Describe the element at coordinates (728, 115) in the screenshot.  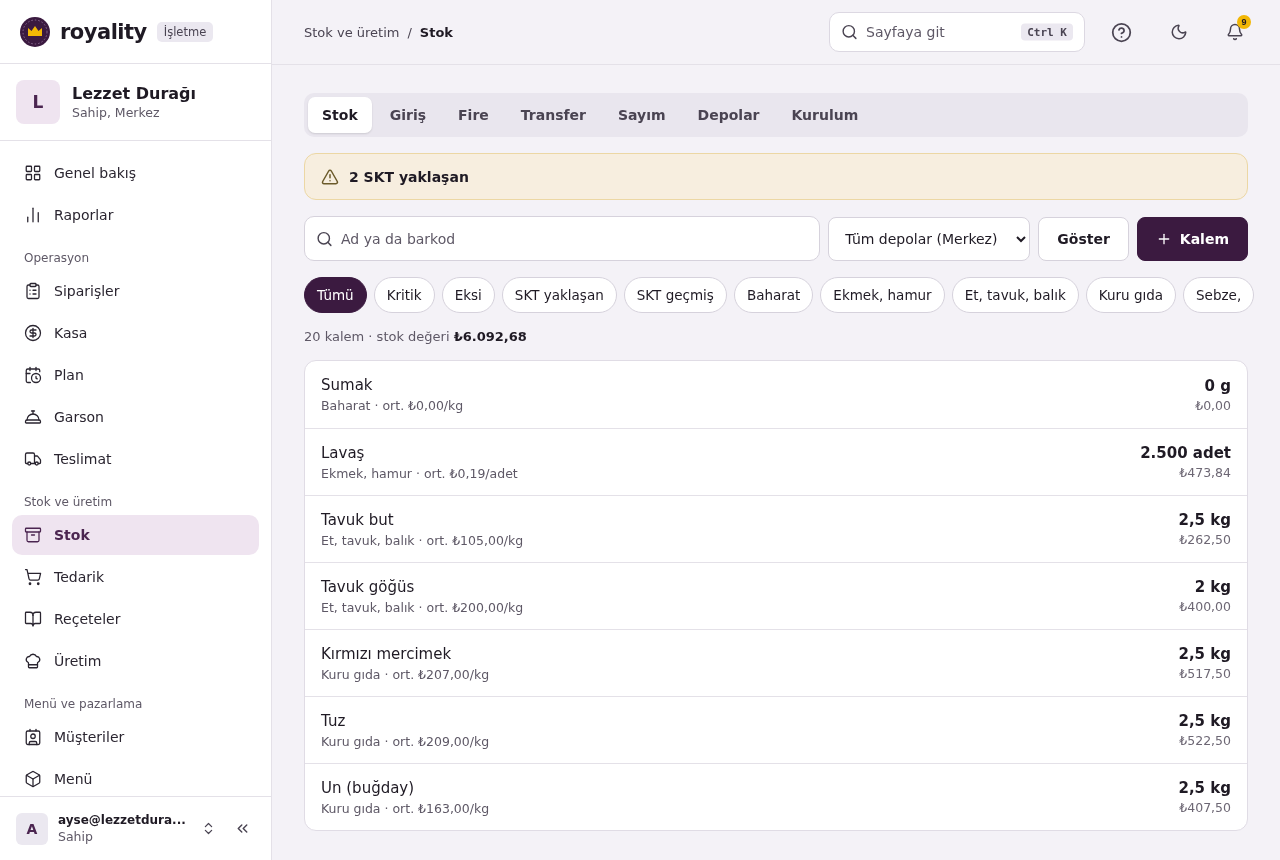
I see `tab: Depolar` at that location.